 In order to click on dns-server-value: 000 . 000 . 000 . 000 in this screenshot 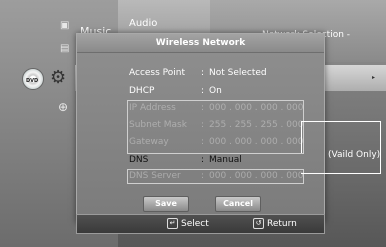, I will do `click(256, 176)`.